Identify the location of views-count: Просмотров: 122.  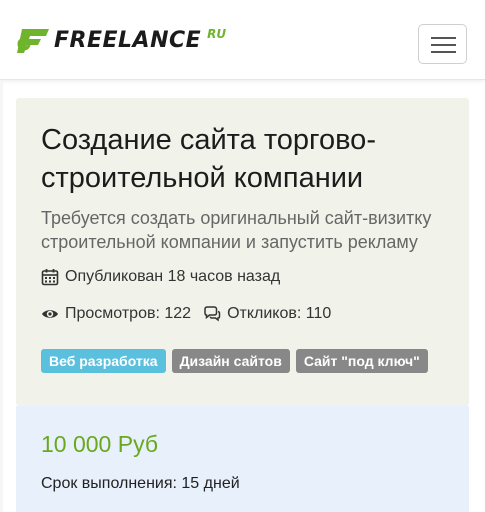
(128, 313).